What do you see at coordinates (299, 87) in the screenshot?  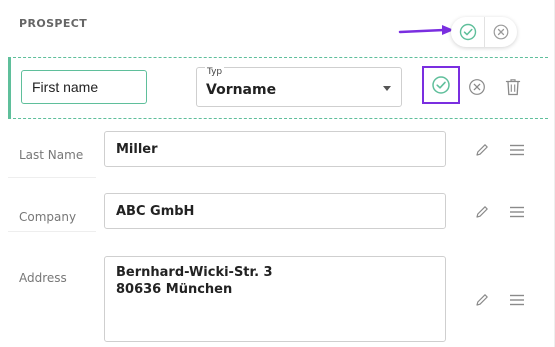 I see `type-select: Typ Vorname` at bounding box center [299, 87].